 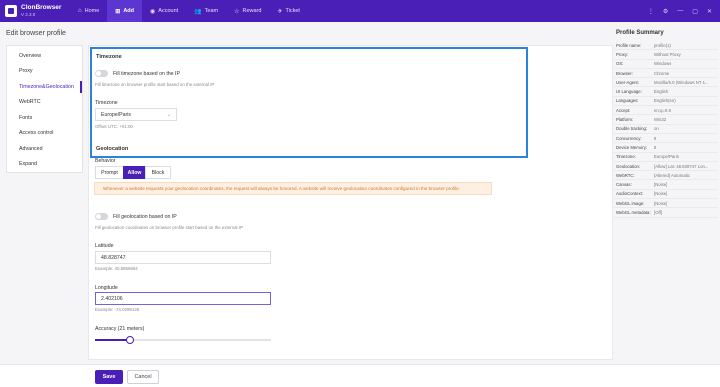 What do you see at coordinates (632, 129) in the screenshot?
I see `summary-key: Double tracking:` at bounding box center [632, 129].